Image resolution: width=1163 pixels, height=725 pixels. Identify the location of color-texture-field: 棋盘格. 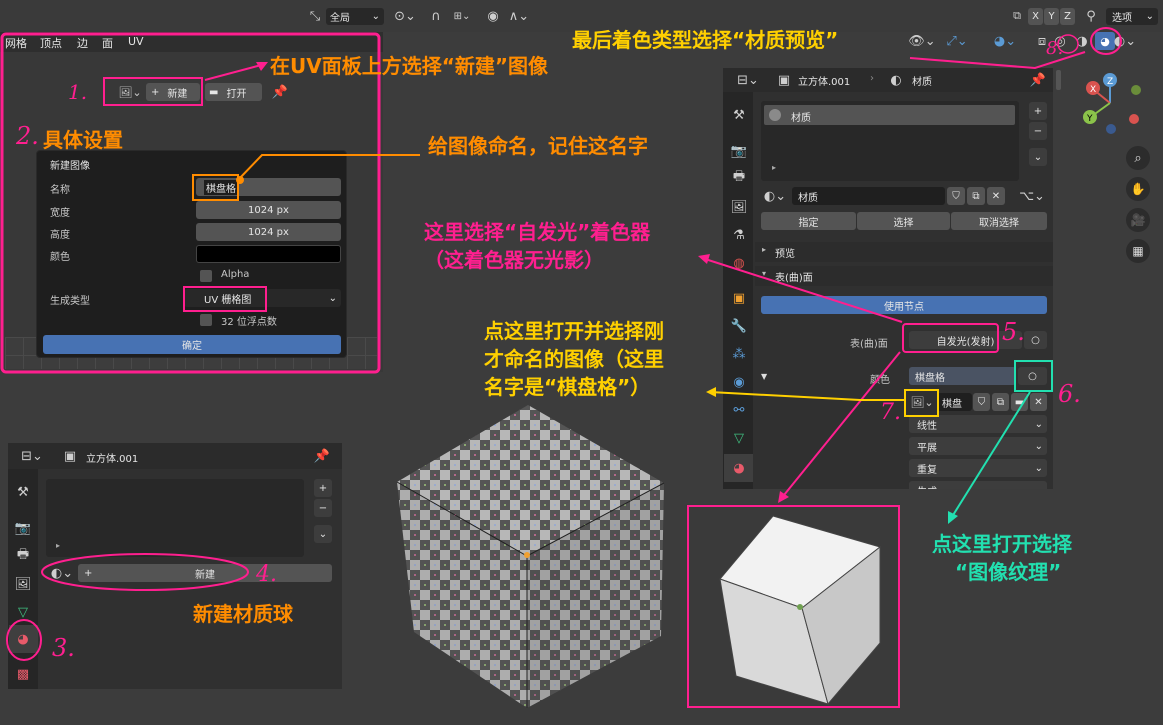
(962, 376).